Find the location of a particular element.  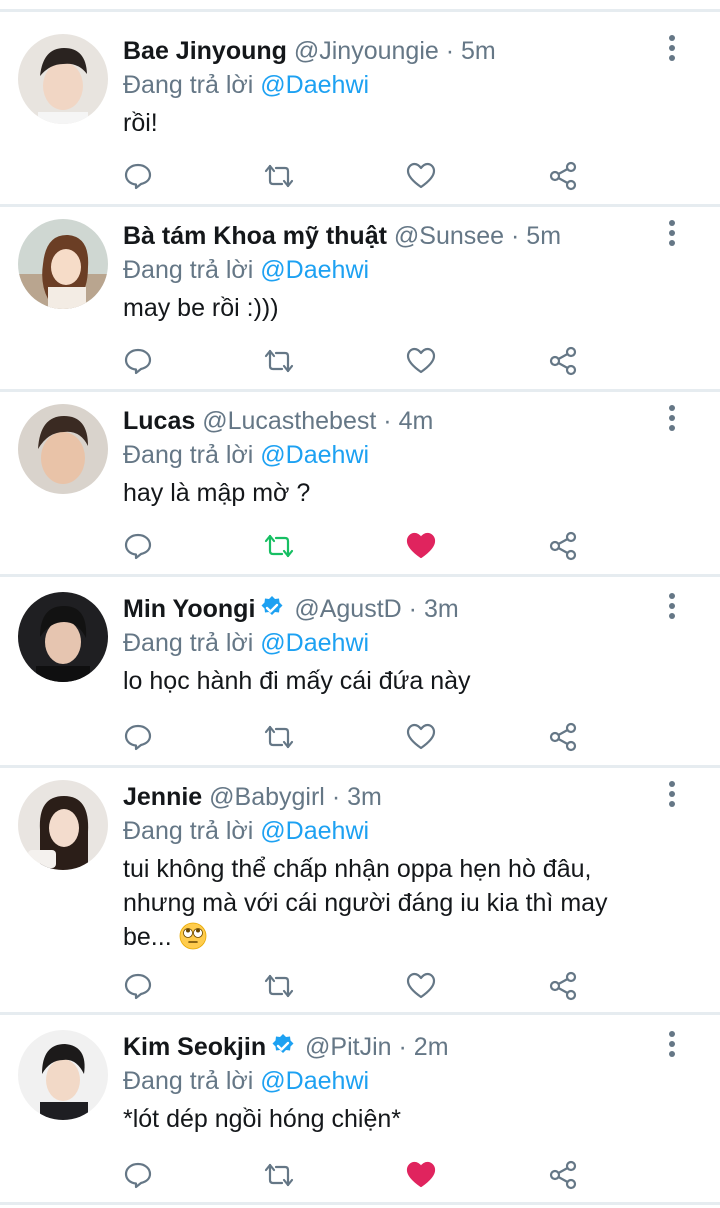

tweet-text: rồi! is located at coordinates (386, 123).